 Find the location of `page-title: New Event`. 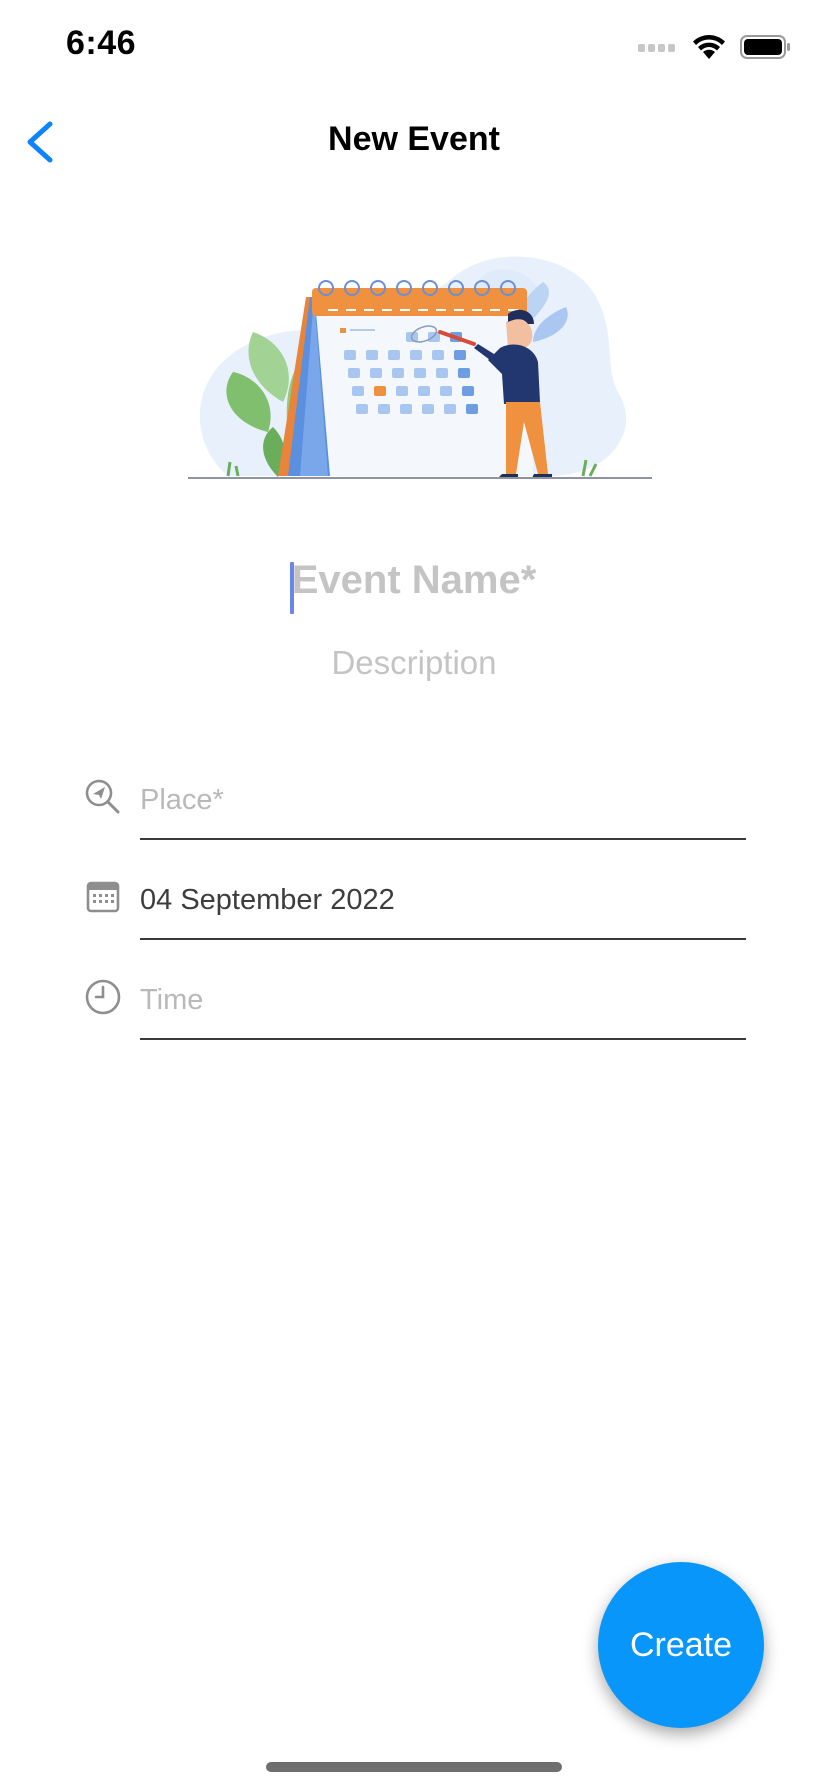

page-title: New Event is located at coordinates (414, 139).